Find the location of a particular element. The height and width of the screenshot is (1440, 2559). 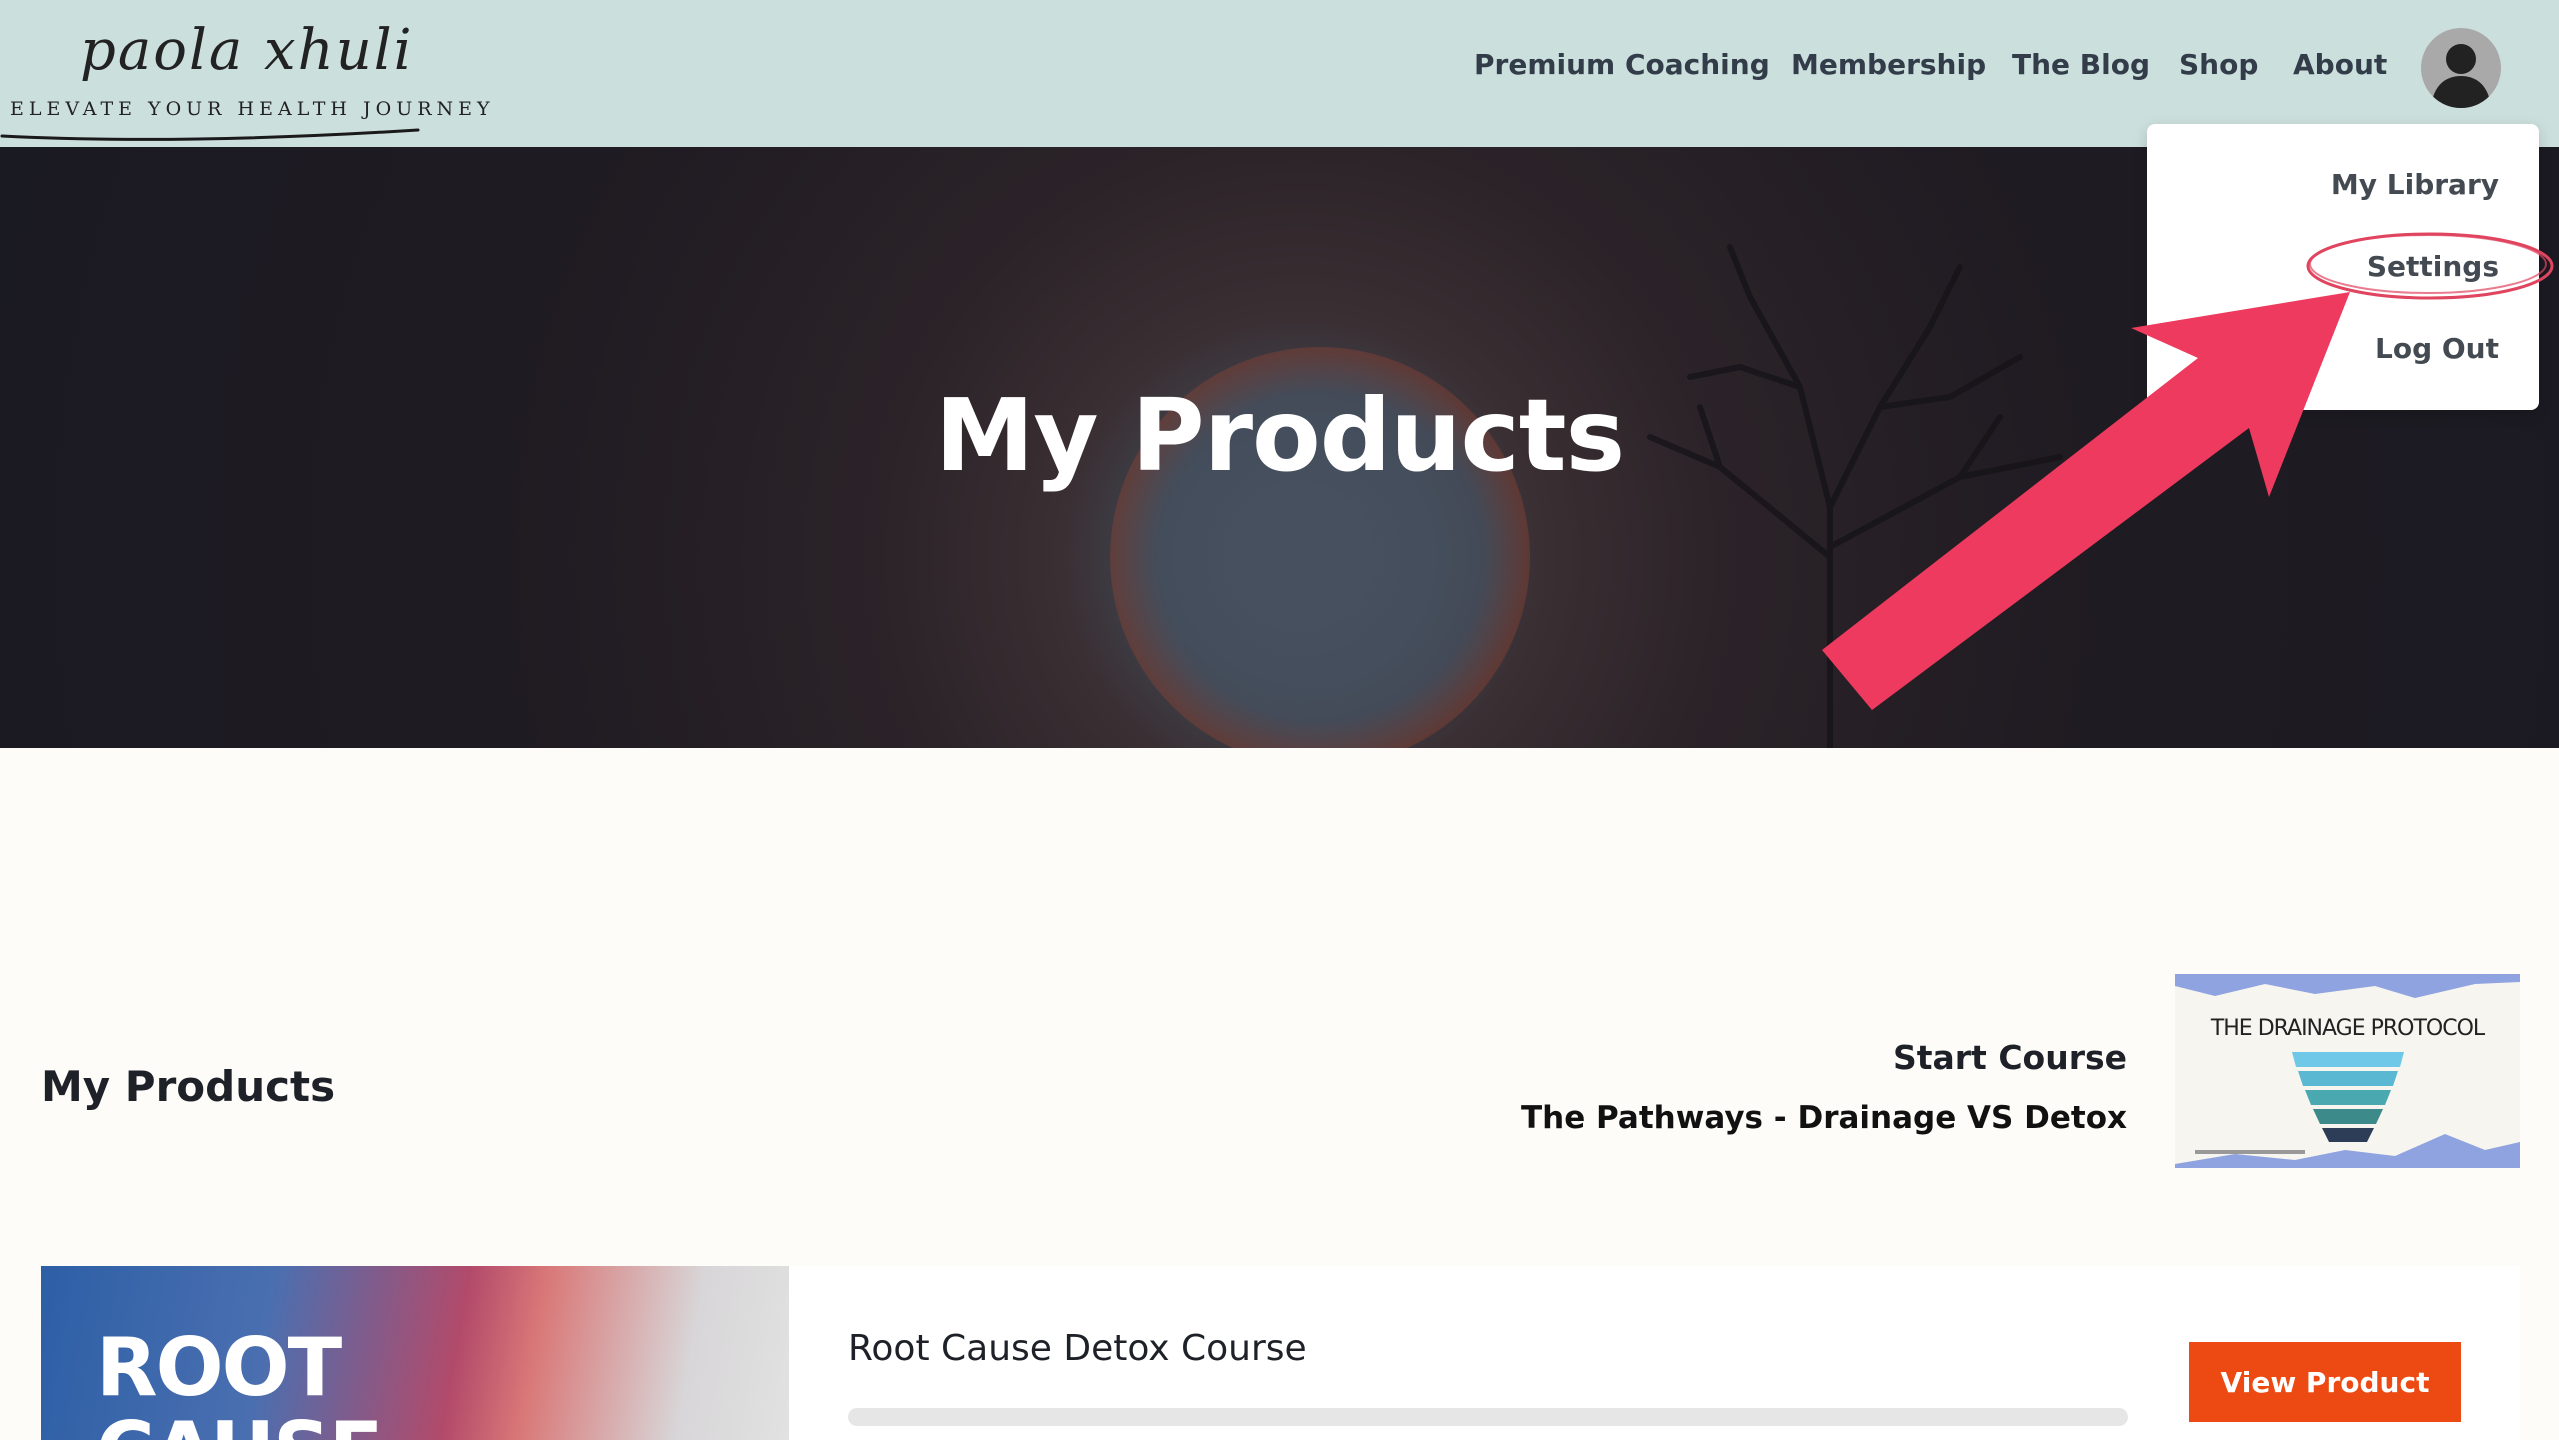

user-silhouette-icon is located at coordinates (2461, 68).